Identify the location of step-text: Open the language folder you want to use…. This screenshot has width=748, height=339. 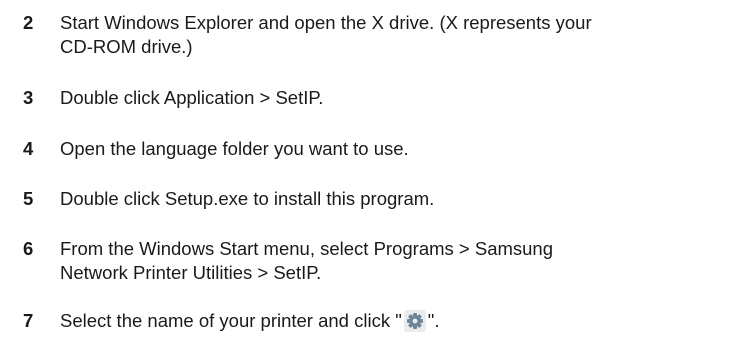
(403, 149).